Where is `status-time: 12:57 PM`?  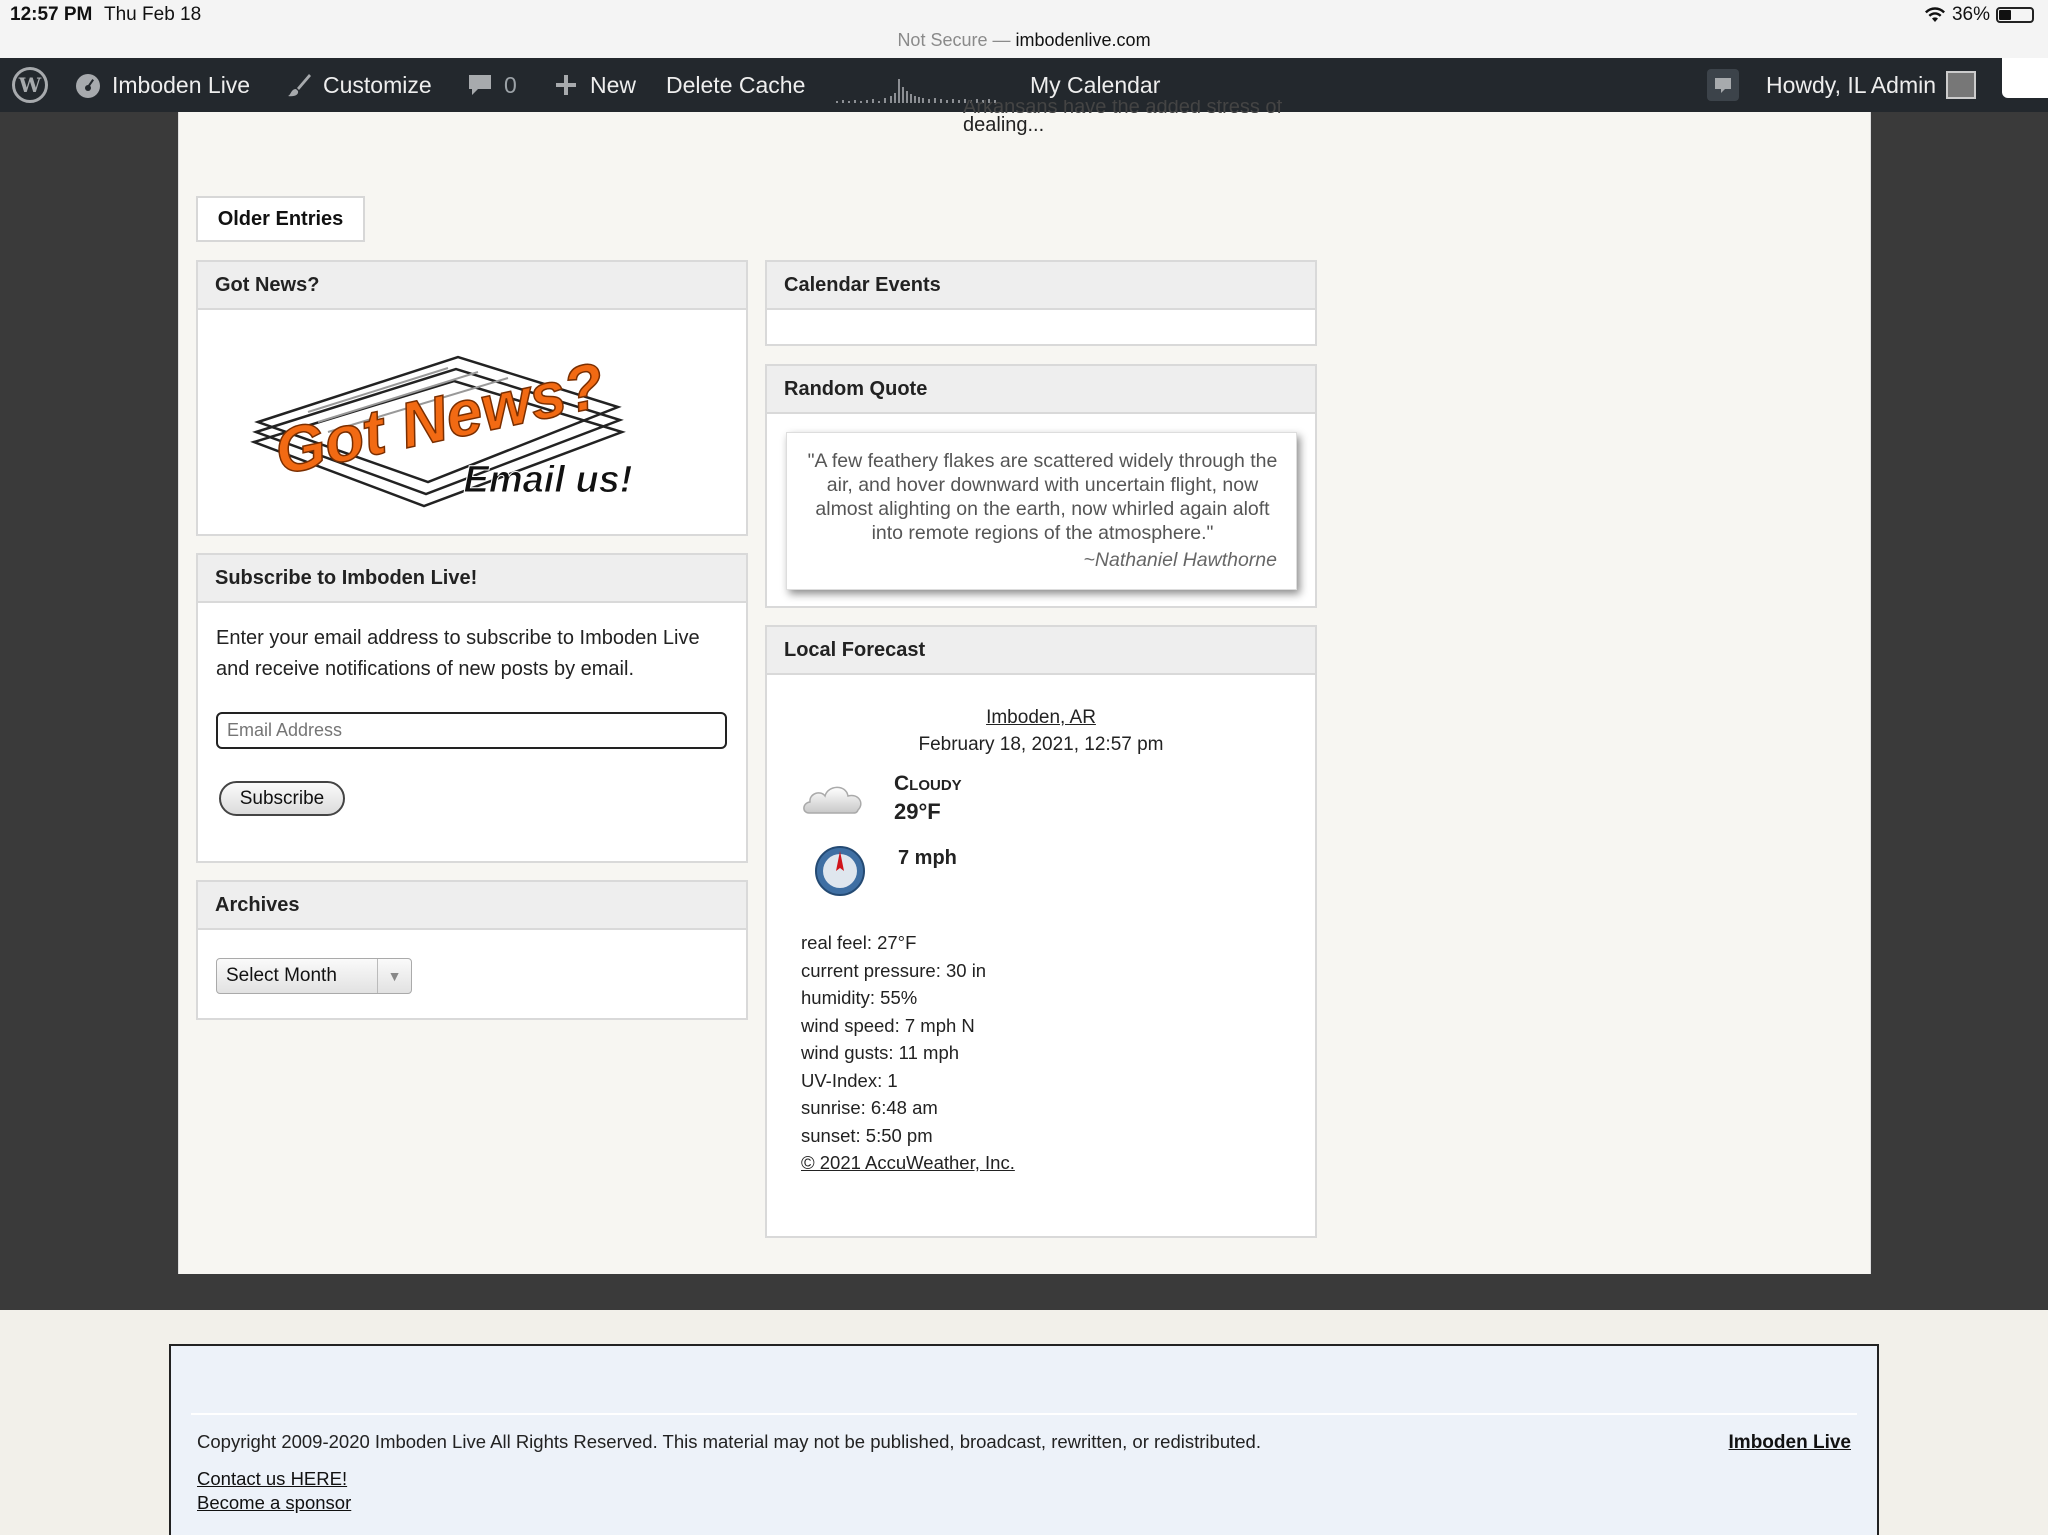
status-time: 12:57 PM is located at coordinates (51, 14).